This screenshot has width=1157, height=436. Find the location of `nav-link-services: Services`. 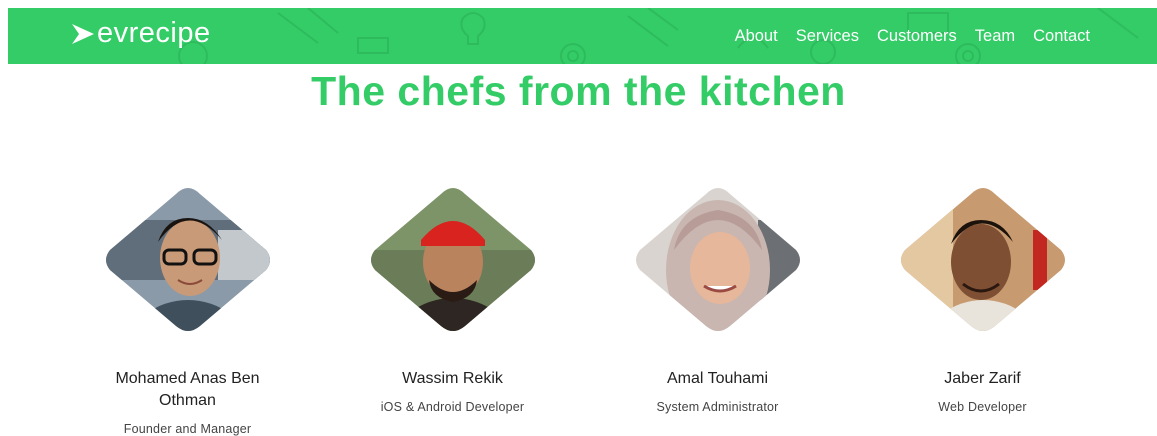

nav-link-services: Services is located at coordinates (827, 36).